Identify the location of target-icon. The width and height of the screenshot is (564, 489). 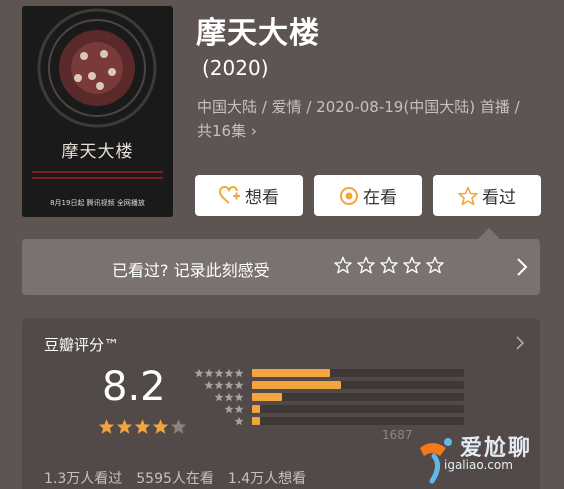
(349, 195).